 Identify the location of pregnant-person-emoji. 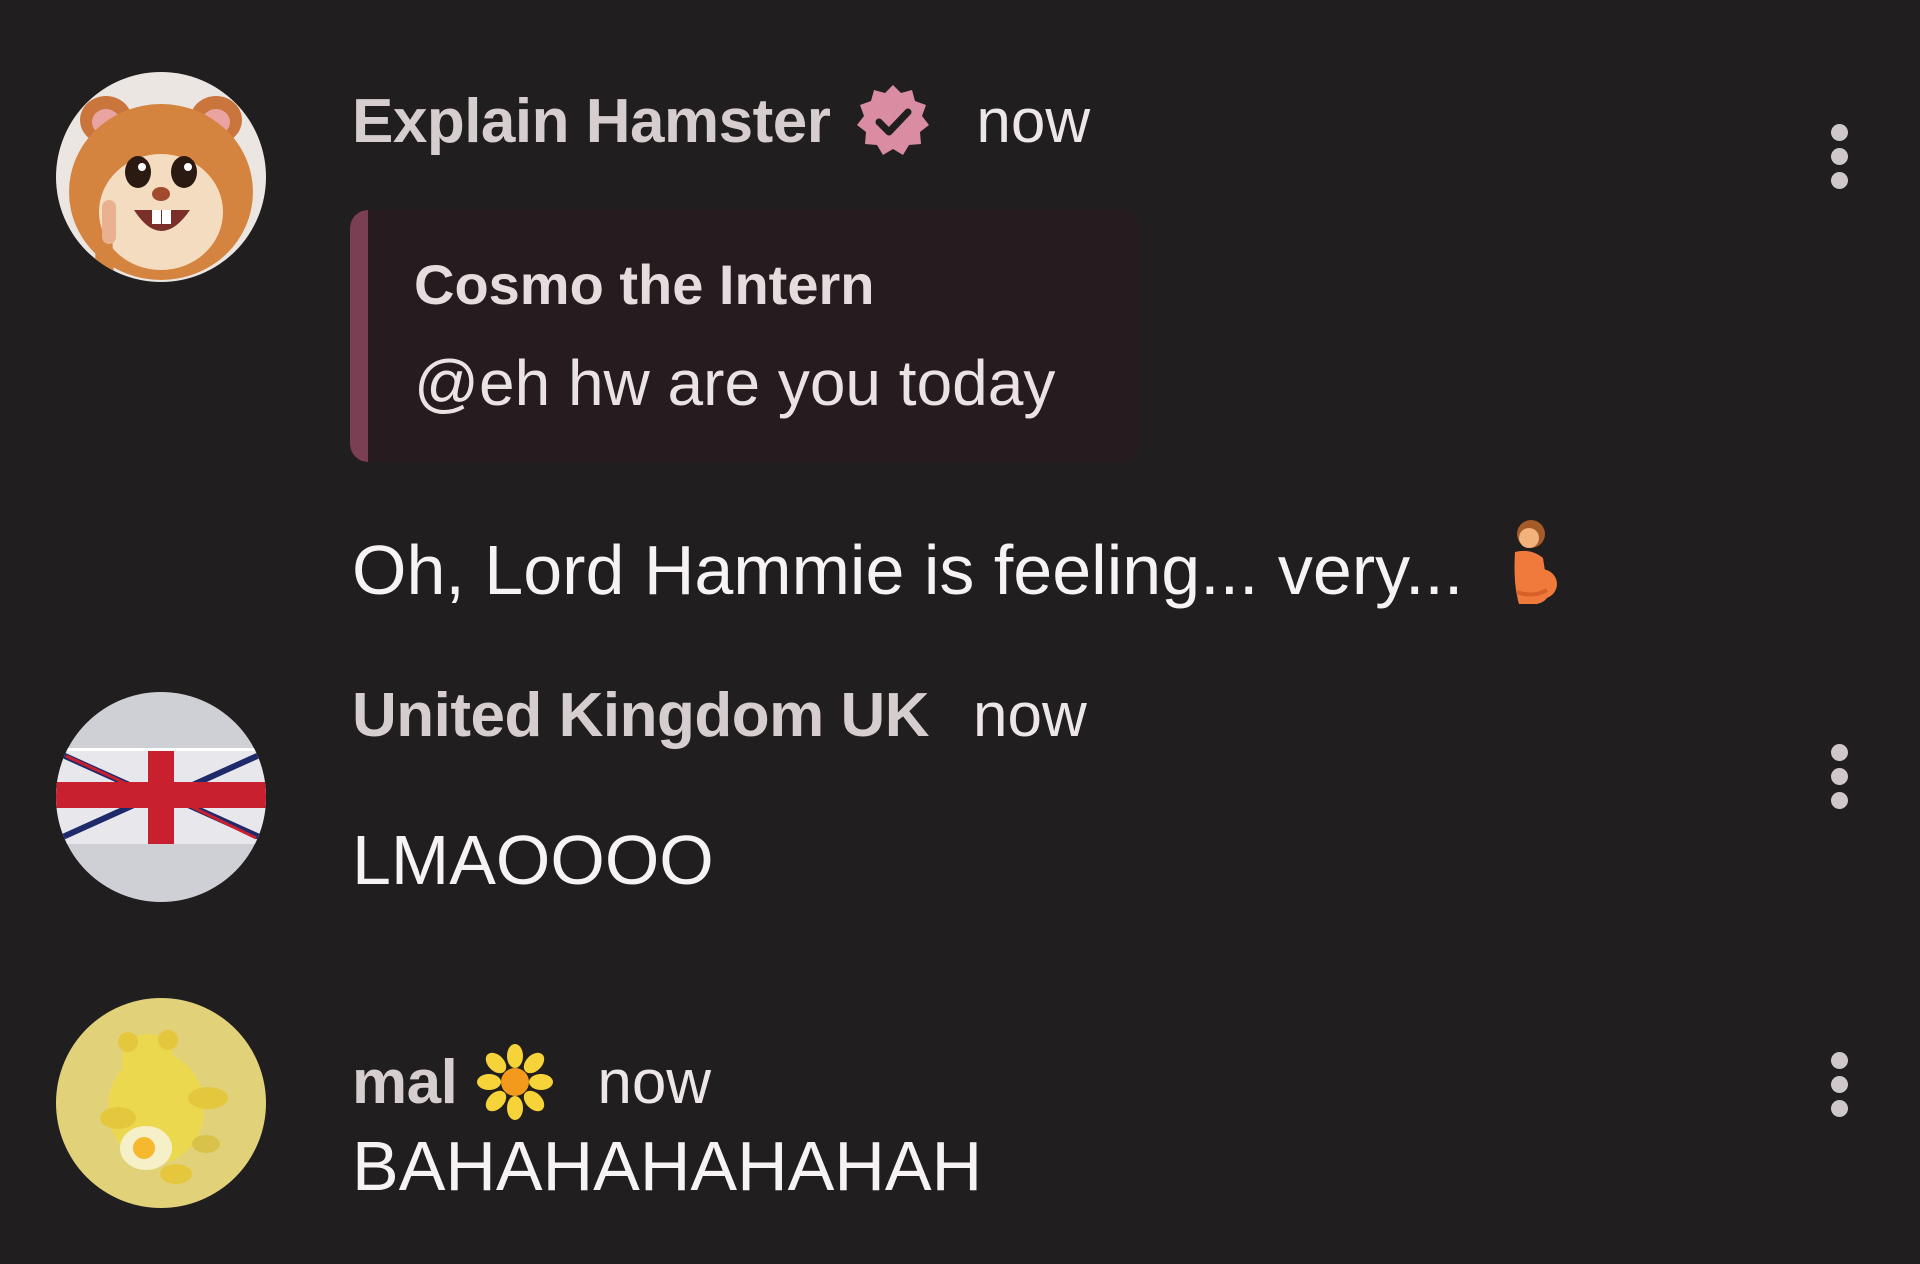
(1529, 562).